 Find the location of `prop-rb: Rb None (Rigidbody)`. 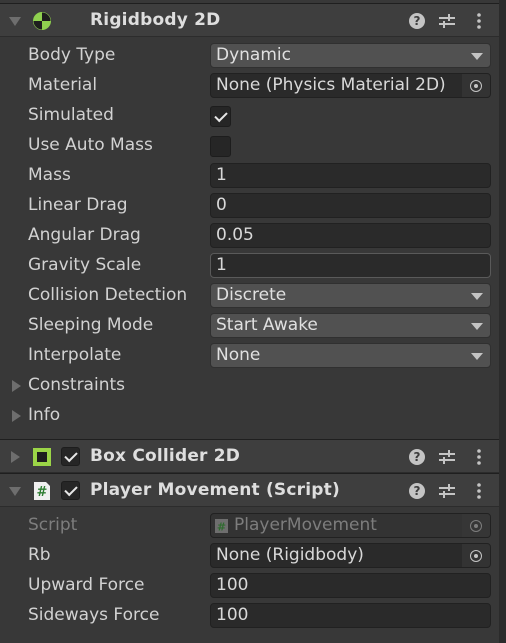

prop-rb: Rb None (Rigidbody) is located at coordinates (249, 556).